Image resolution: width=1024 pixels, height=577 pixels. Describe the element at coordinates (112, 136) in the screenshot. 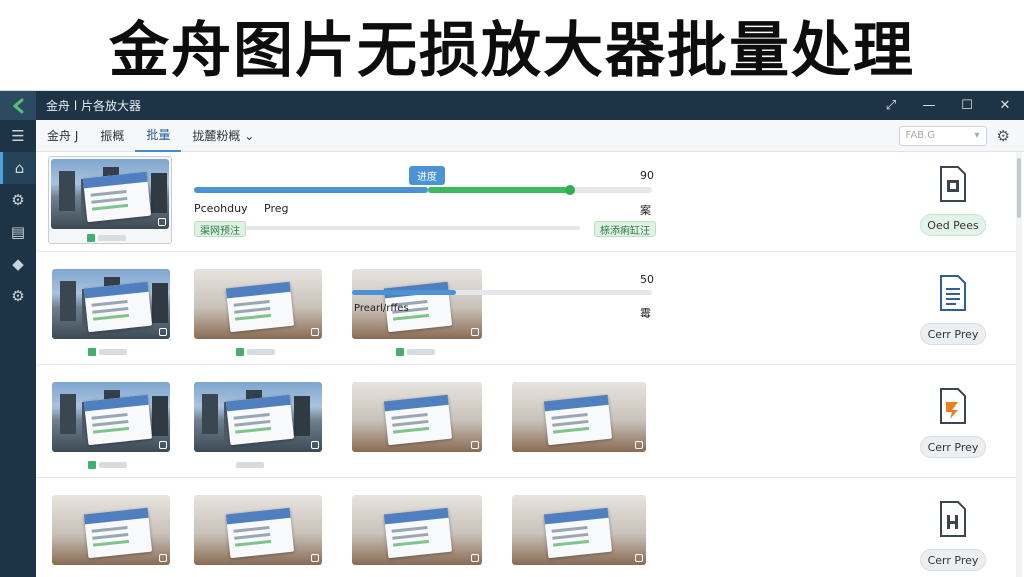

I see `tab-overview: 振概` at that location.